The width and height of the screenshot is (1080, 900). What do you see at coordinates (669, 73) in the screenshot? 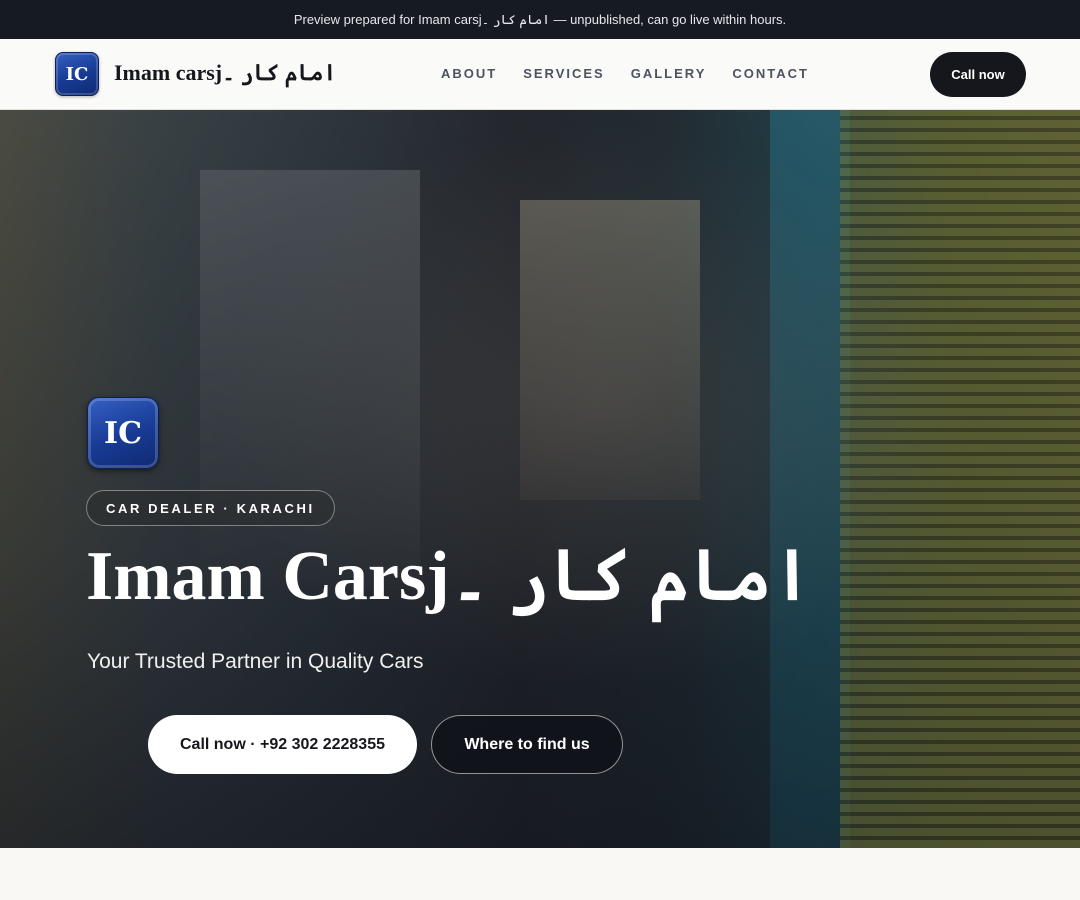
I see `nav-link-gallery: GALLERY` at bounding box center [669, 73].